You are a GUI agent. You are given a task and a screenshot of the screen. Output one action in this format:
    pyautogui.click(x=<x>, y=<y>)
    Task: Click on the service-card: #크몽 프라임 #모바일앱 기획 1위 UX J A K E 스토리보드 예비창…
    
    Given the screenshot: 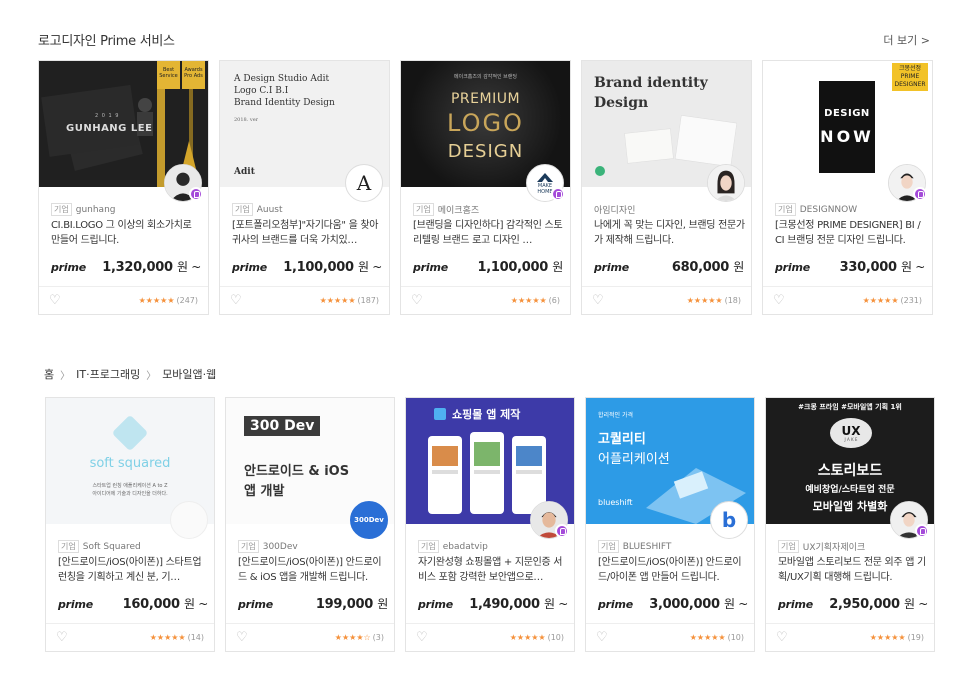 What is the action you would take?
    pyautogui.click(x=850, y=524)
    